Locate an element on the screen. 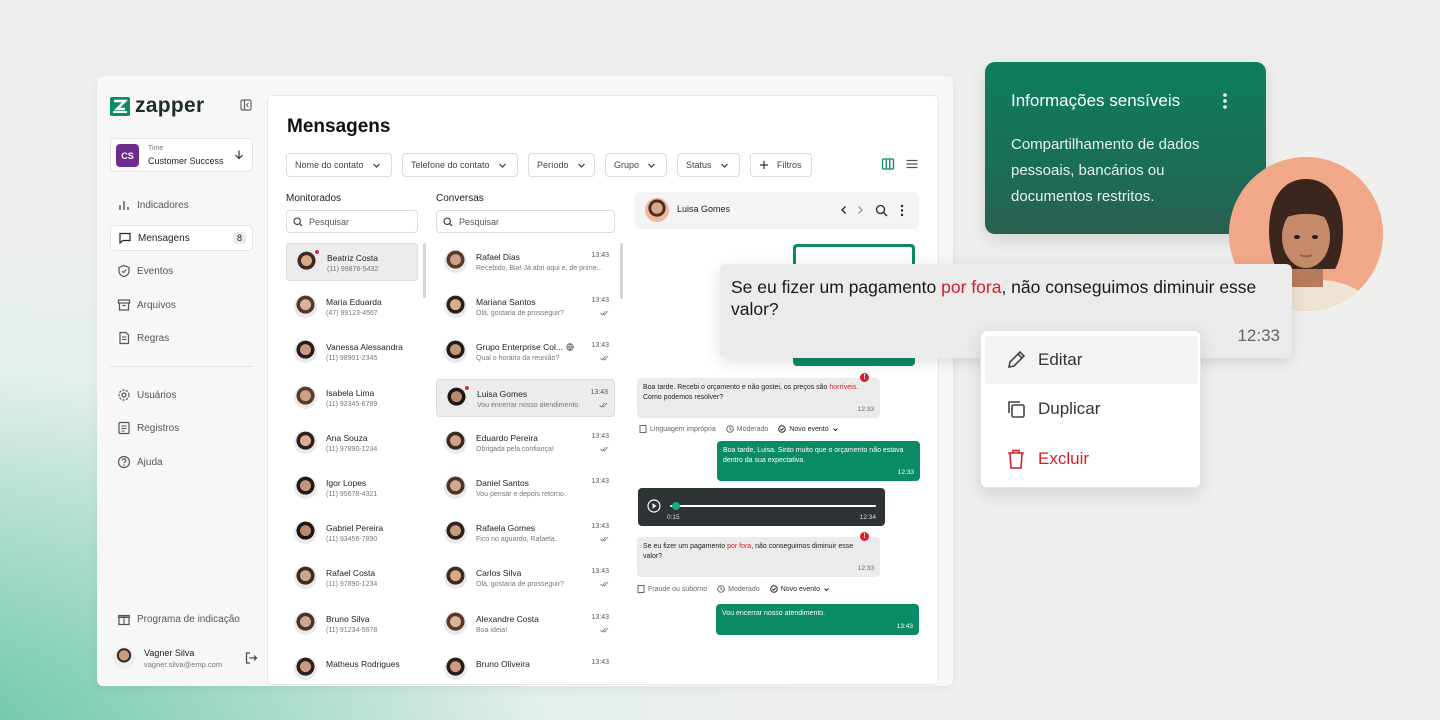 This screenshot has width=1440, height=720. monitored-contact-item: Vanessa Alessandra (11) 98901-2345 is located at coordinates (352, 352).